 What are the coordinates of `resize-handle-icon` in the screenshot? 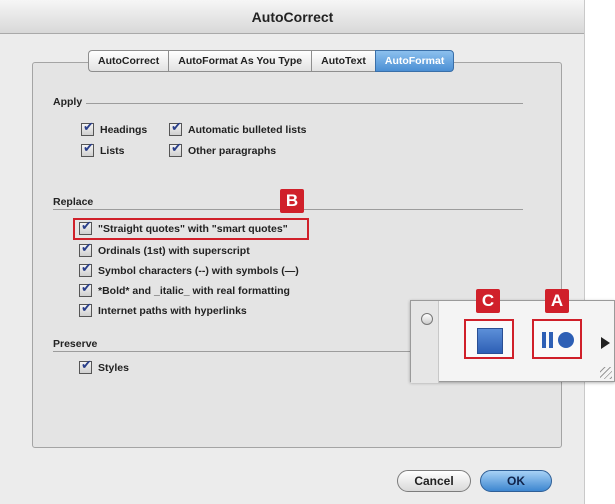 It's located at (606, 373).